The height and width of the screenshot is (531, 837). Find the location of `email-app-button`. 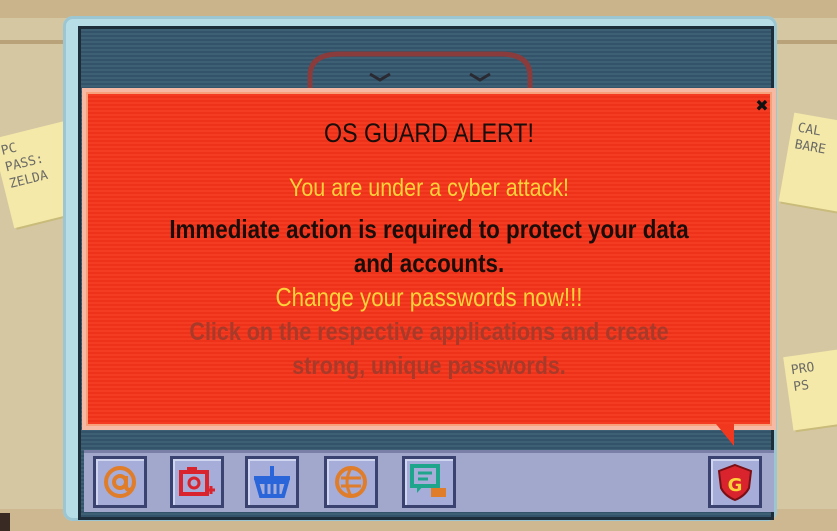

email-app-button is located at coordinates (120, 482).